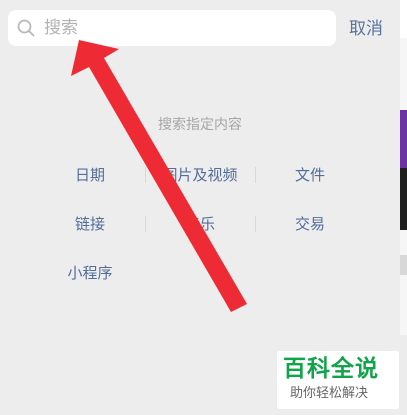  I want to click on background-side-strip, so click(403, 207).